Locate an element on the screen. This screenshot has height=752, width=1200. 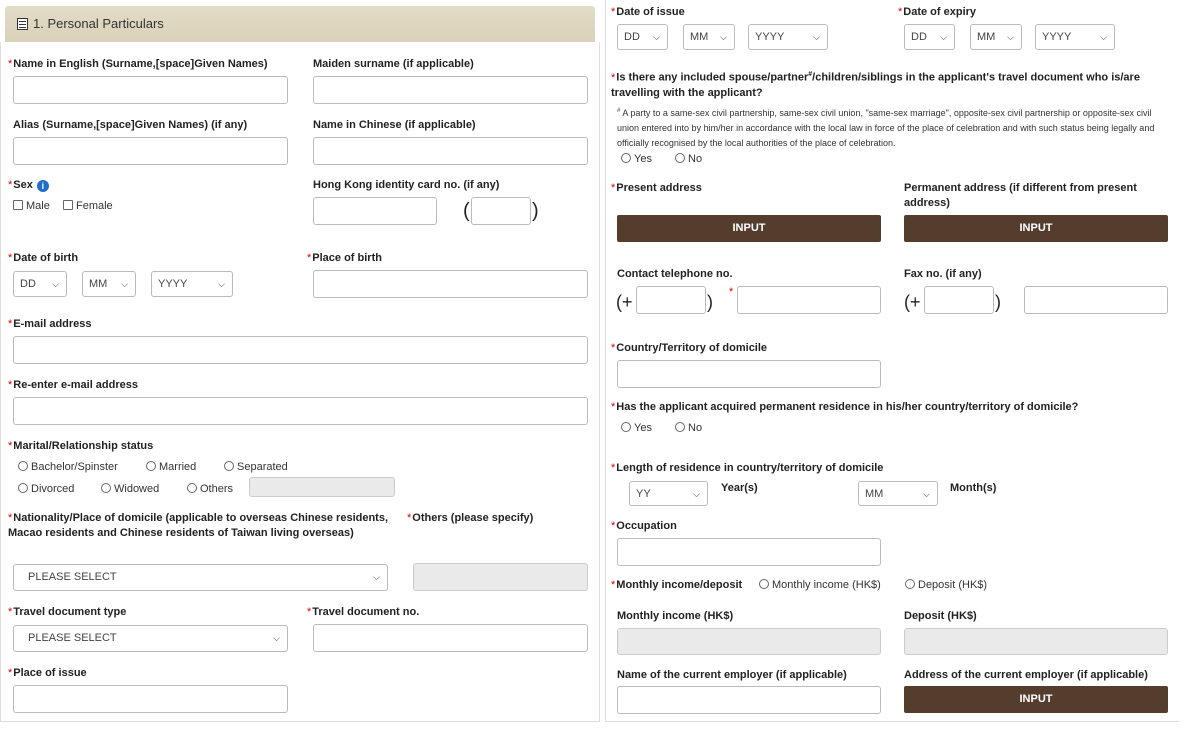
tel-paren-close: ) is located at coordinates (710, 302).